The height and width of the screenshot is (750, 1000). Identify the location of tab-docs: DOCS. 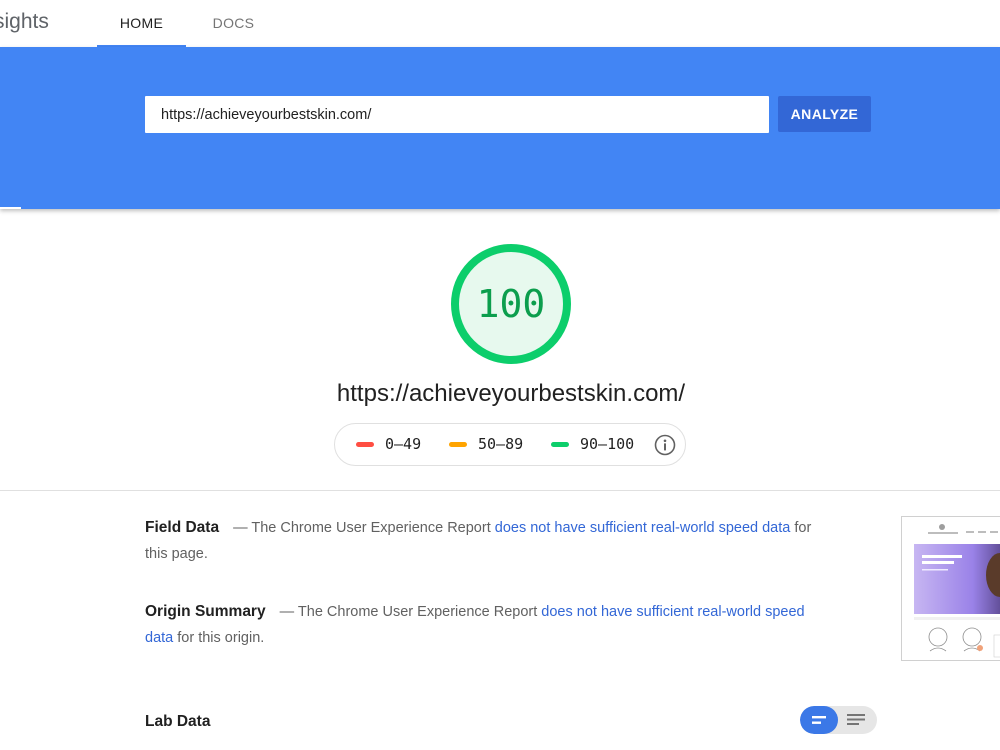
(233, 23).